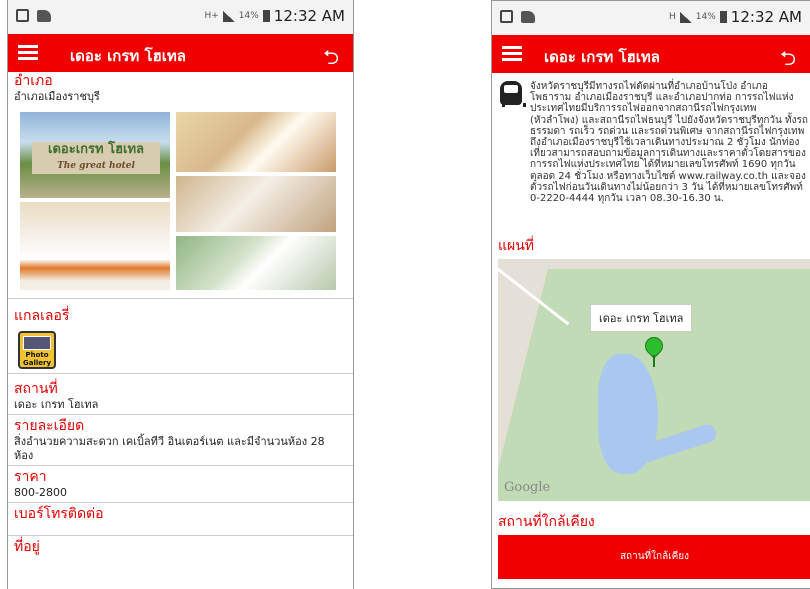 The image size is (810, 589). I want to click on address-heading: ที่อยู่, so click(27, 547).